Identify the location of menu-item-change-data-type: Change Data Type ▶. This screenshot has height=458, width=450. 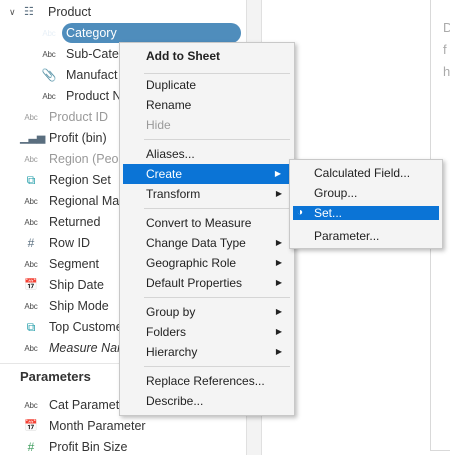
(207, 243).